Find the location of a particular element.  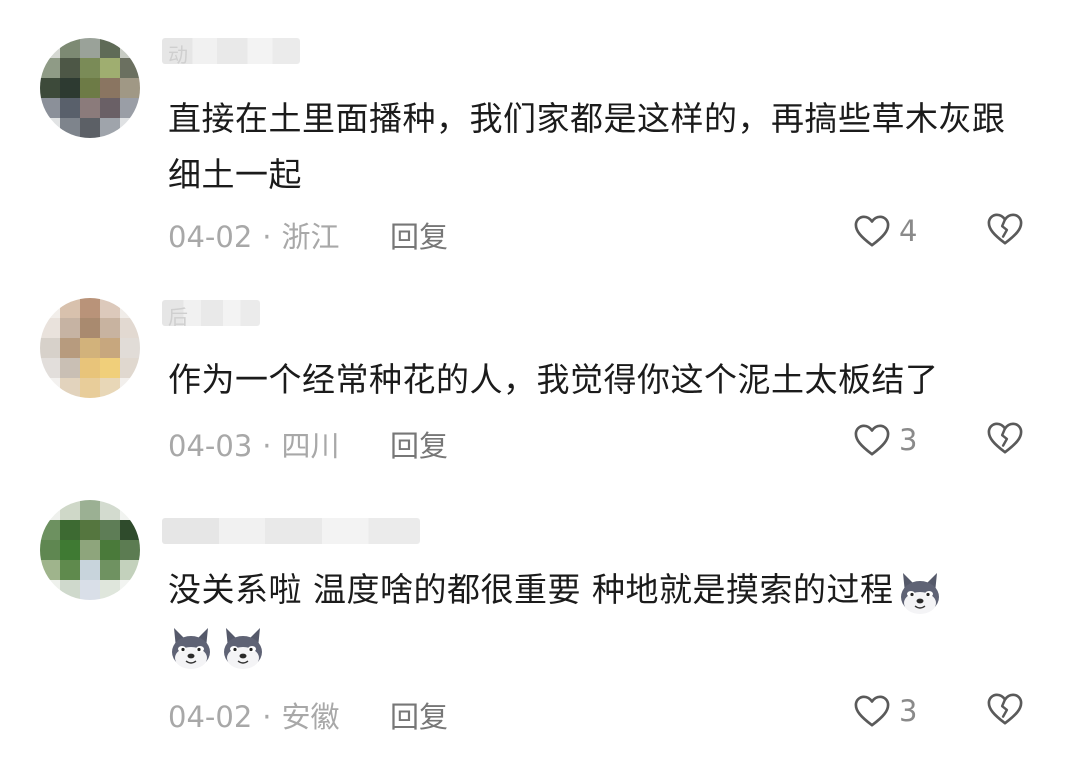

comment-date: 04-03 is located at coordinates (210, 446).